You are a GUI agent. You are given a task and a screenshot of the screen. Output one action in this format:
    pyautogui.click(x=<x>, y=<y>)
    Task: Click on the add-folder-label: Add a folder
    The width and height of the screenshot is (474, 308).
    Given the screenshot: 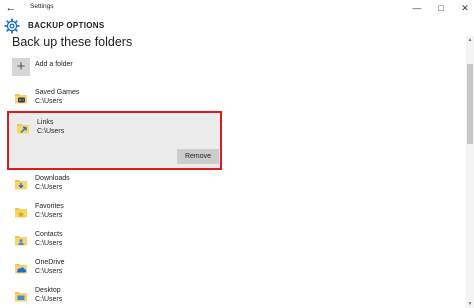 What is the action you would take?
    pyautogui.click(x=54, y=64)
    